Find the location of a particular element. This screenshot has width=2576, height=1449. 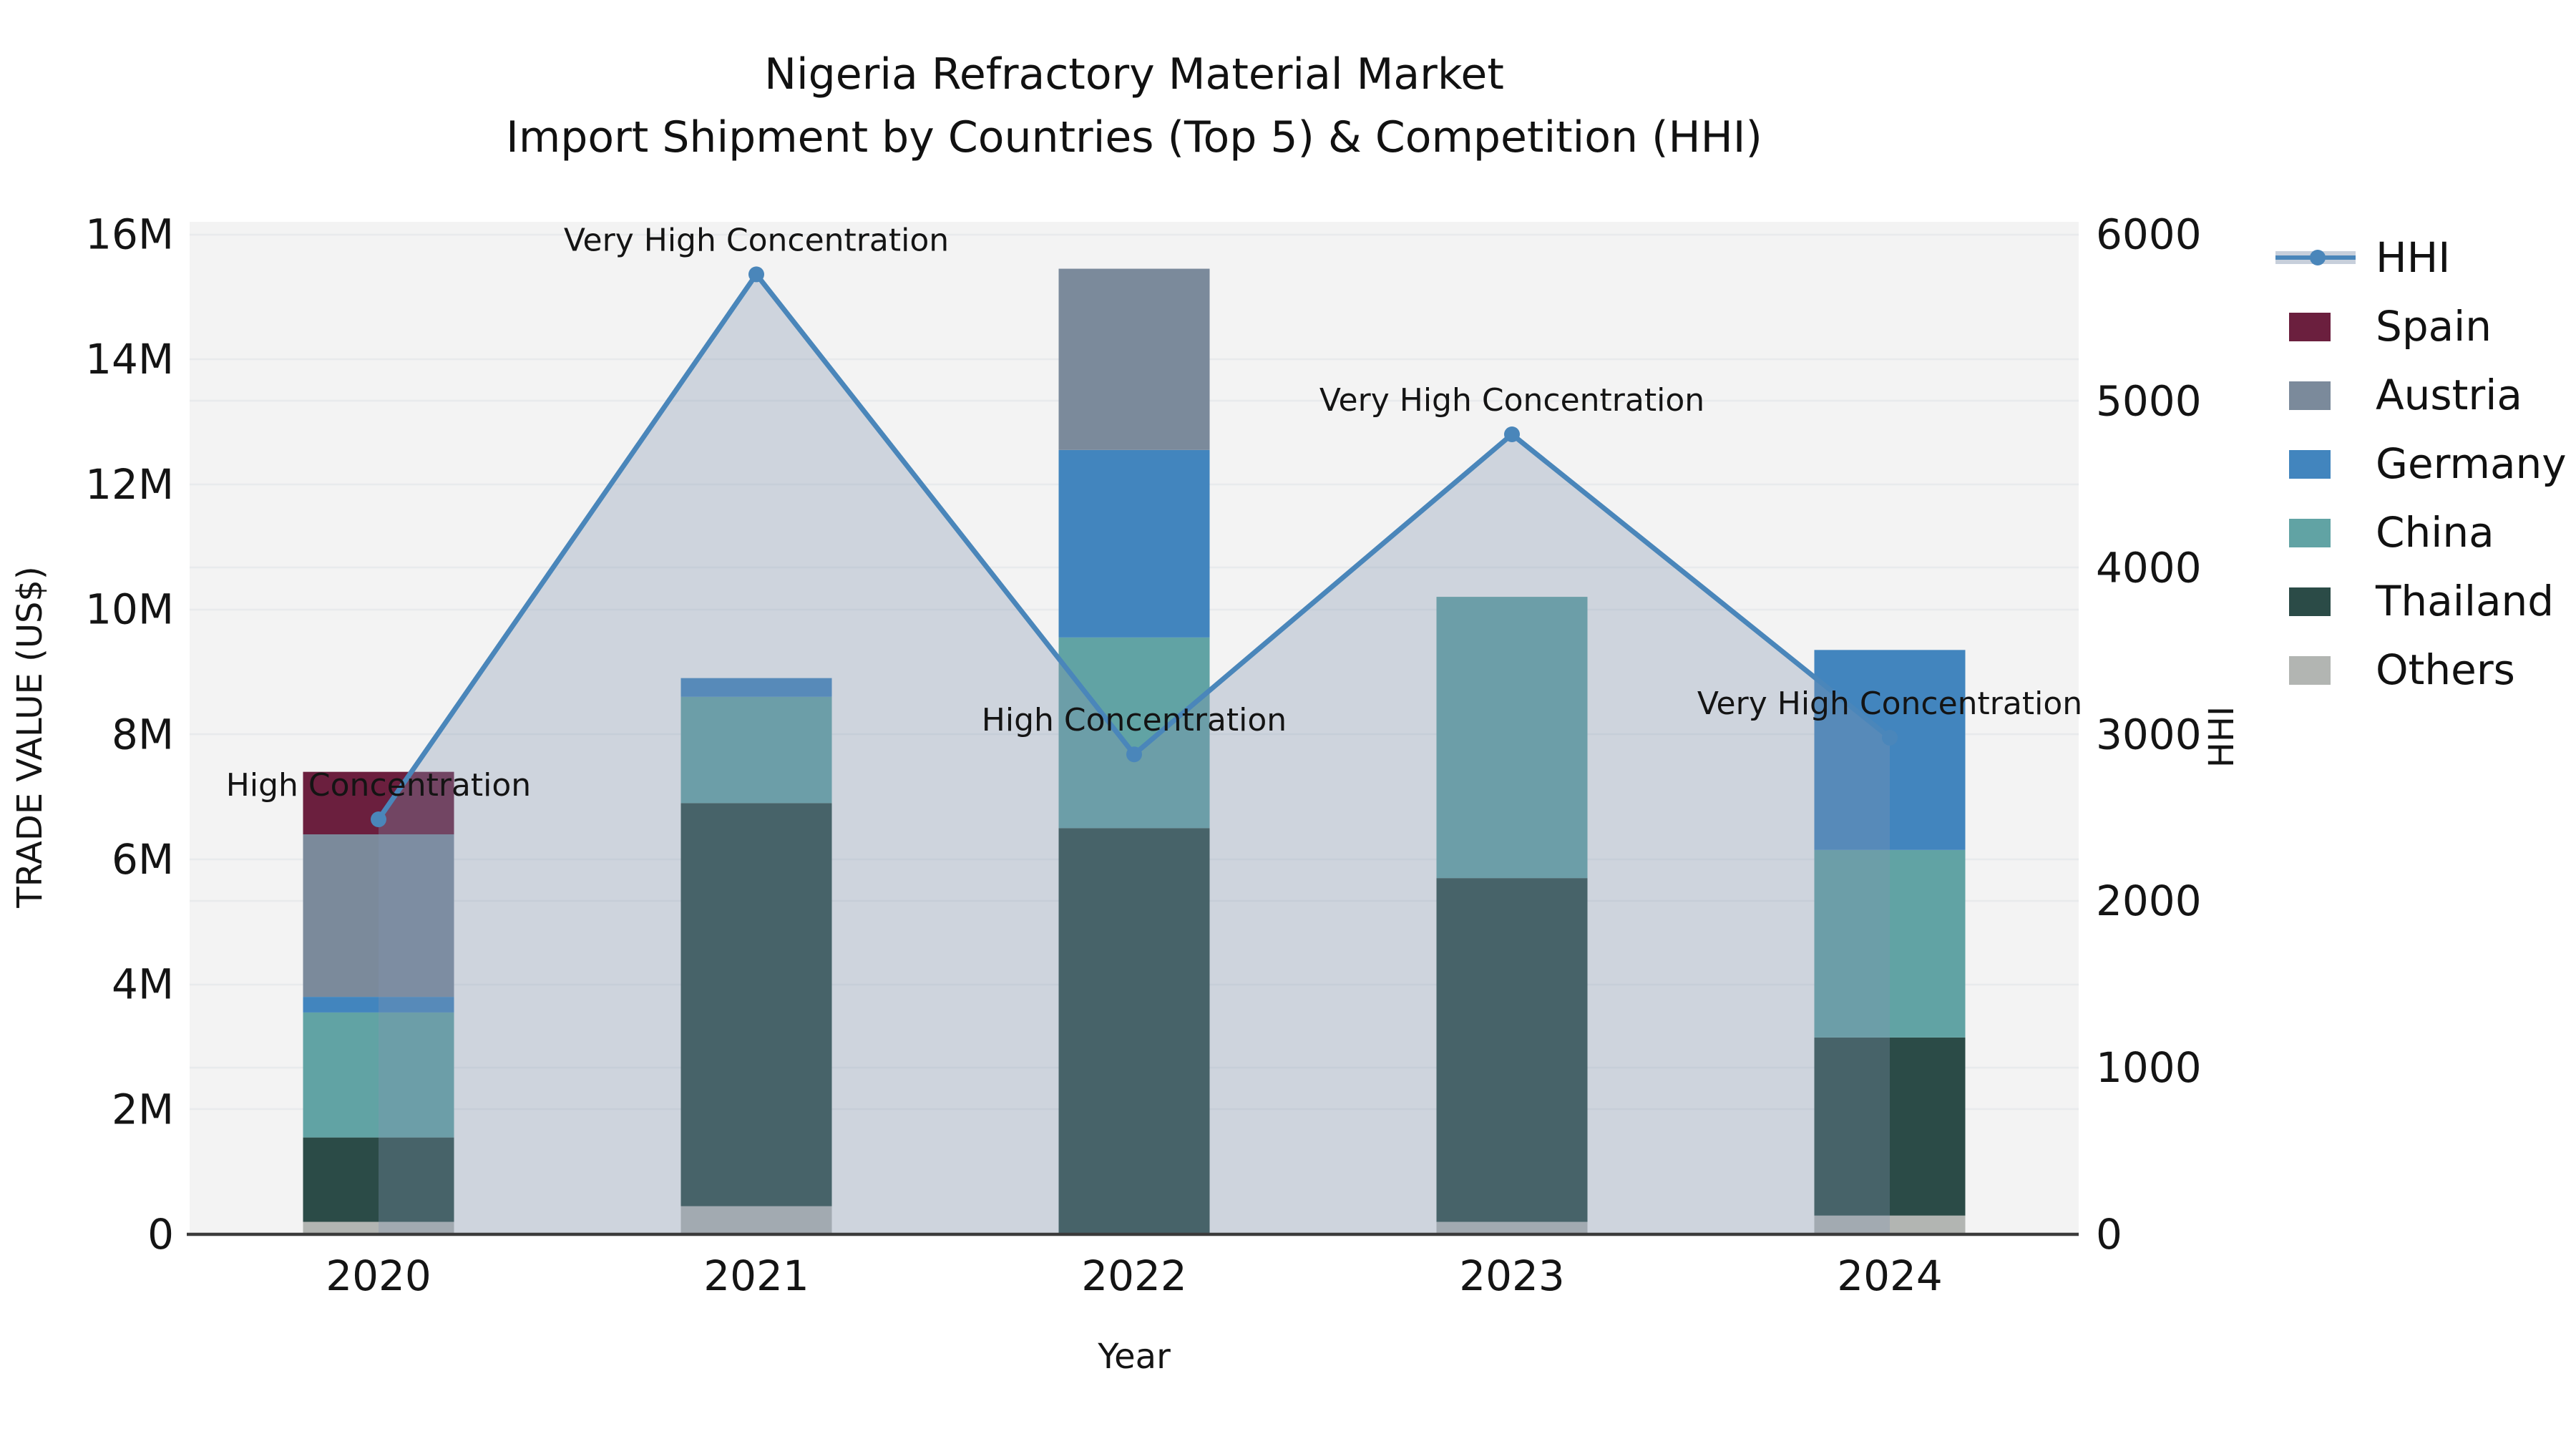

y-left-tick-label: 8M is located at coordinates (143, 734).